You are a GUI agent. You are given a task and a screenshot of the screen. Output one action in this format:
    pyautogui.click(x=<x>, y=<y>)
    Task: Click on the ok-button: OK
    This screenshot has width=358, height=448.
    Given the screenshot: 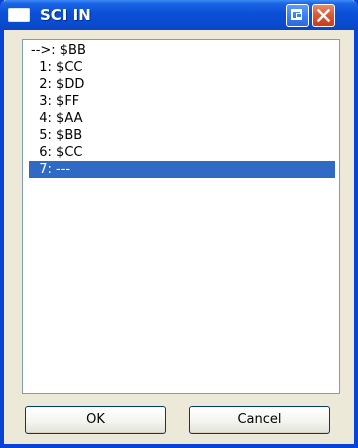 What is the action you would take?
    pyautogui.click(x=95, y=420)
    